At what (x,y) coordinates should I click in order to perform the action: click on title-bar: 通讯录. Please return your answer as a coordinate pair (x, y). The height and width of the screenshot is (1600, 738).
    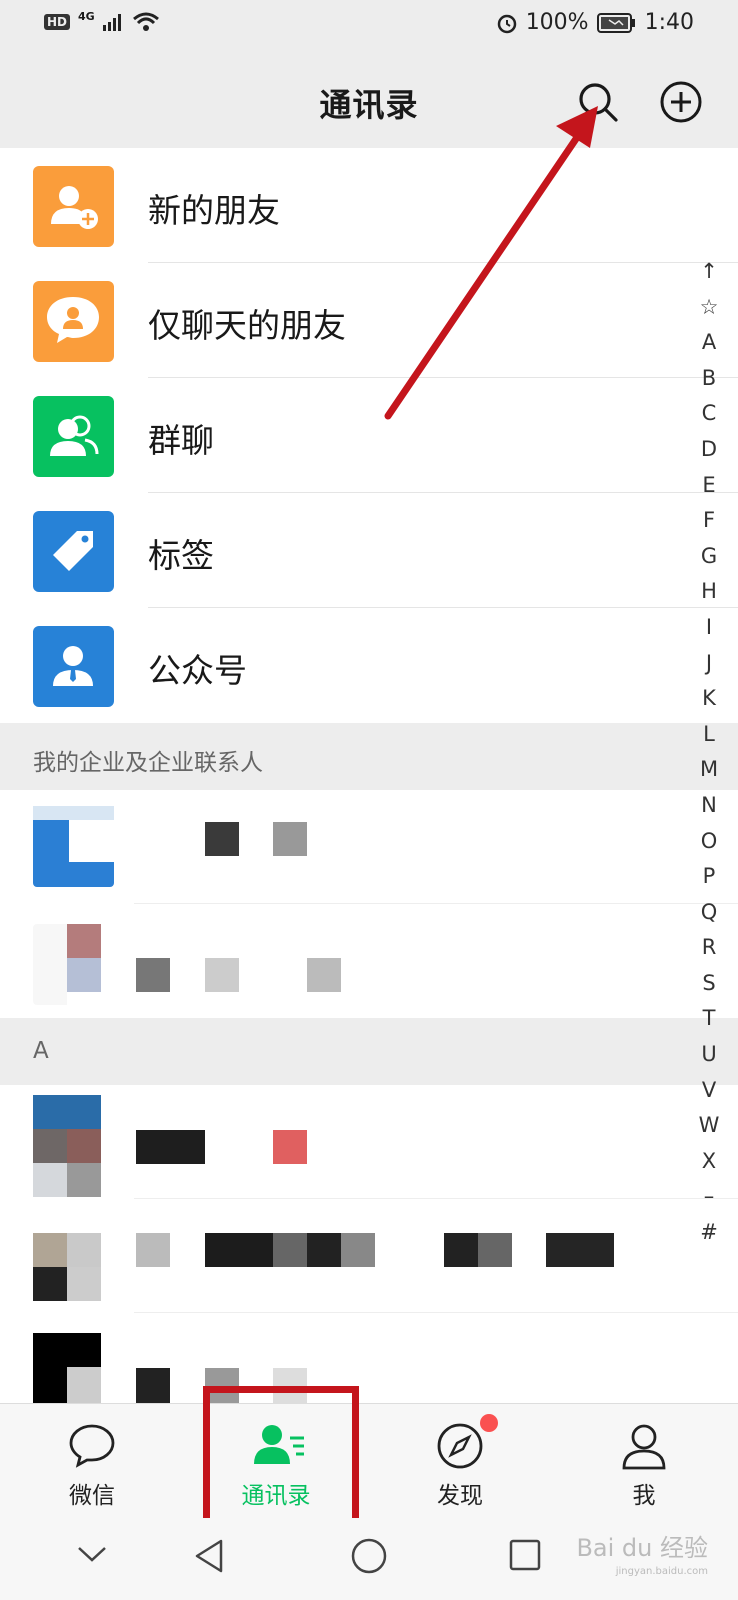
    Looking at the image, I should click on (369, 100).